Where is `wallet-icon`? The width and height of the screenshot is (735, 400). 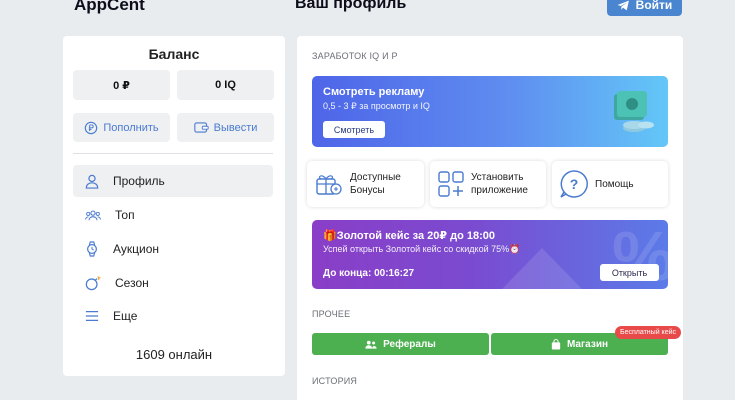 wallet-icon is located at coordinates (201, 127).